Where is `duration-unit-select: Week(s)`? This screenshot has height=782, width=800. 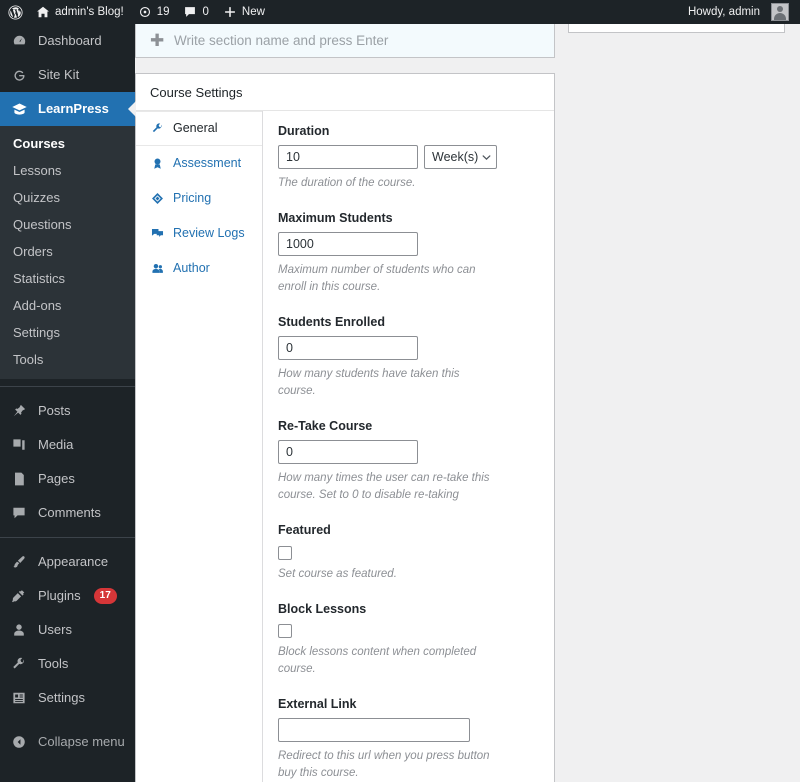
duration-unit-select: Week(s) is located at coordinates (460, 157).